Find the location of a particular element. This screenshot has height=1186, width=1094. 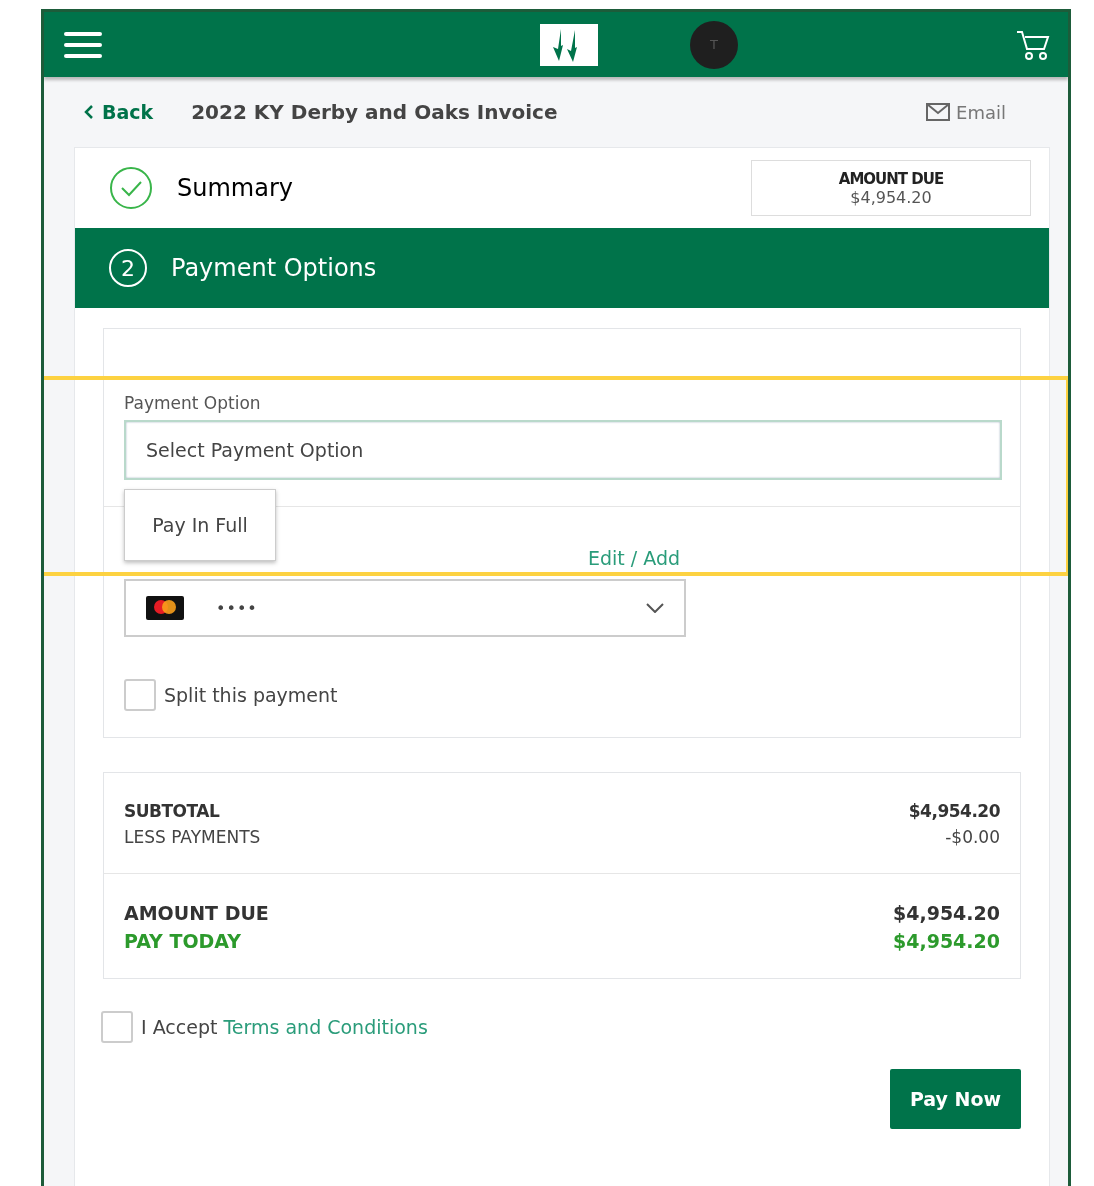

total-label: LESS PAYMENTS is located at coordinates (192, 837).